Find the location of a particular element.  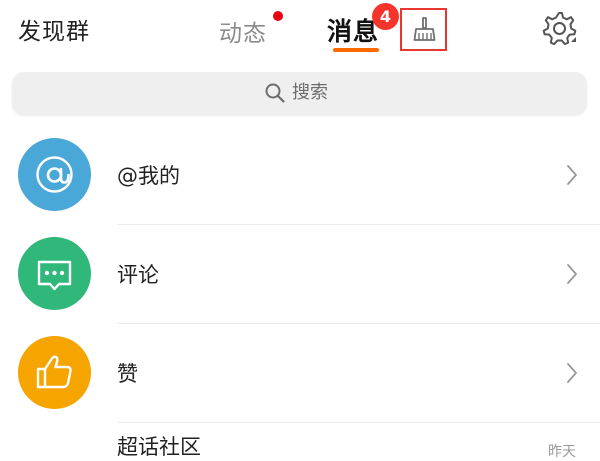

list-item-label: 评论 is located at coordinates (138, 275).